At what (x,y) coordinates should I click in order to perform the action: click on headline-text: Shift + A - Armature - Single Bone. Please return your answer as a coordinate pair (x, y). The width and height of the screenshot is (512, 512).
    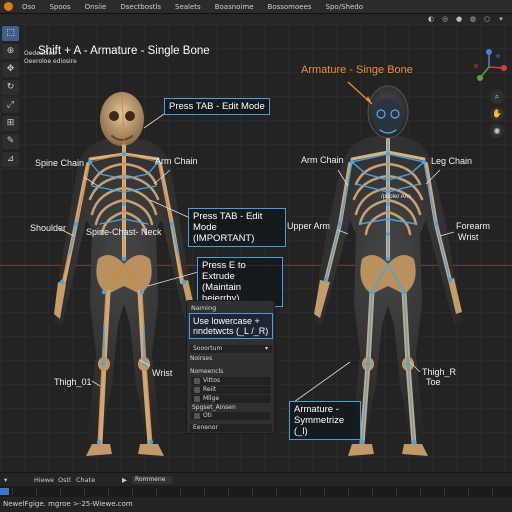
    Looking at the image, I should click on (124, 51).